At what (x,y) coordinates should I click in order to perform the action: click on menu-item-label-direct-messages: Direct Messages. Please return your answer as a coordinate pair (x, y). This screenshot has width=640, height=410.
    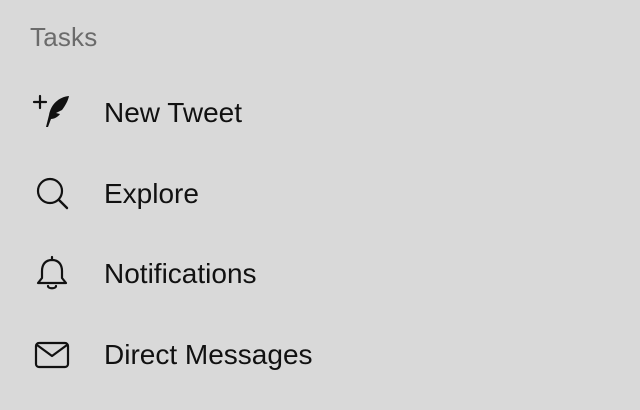
    Looking at the image, I should click on (208, 354).